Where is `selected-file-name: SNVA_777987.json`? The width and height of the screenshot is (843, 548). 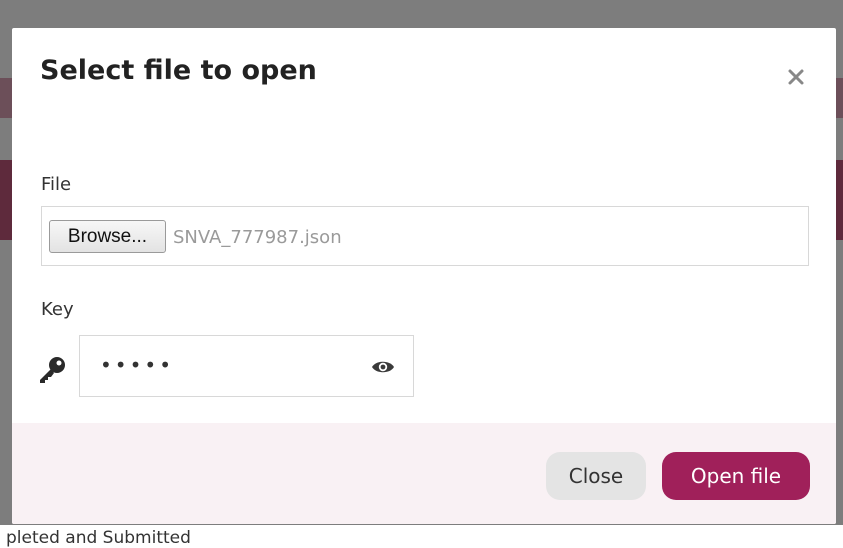
selected-file-name: SNVA_777987.json is located at coordinates (257, 237).